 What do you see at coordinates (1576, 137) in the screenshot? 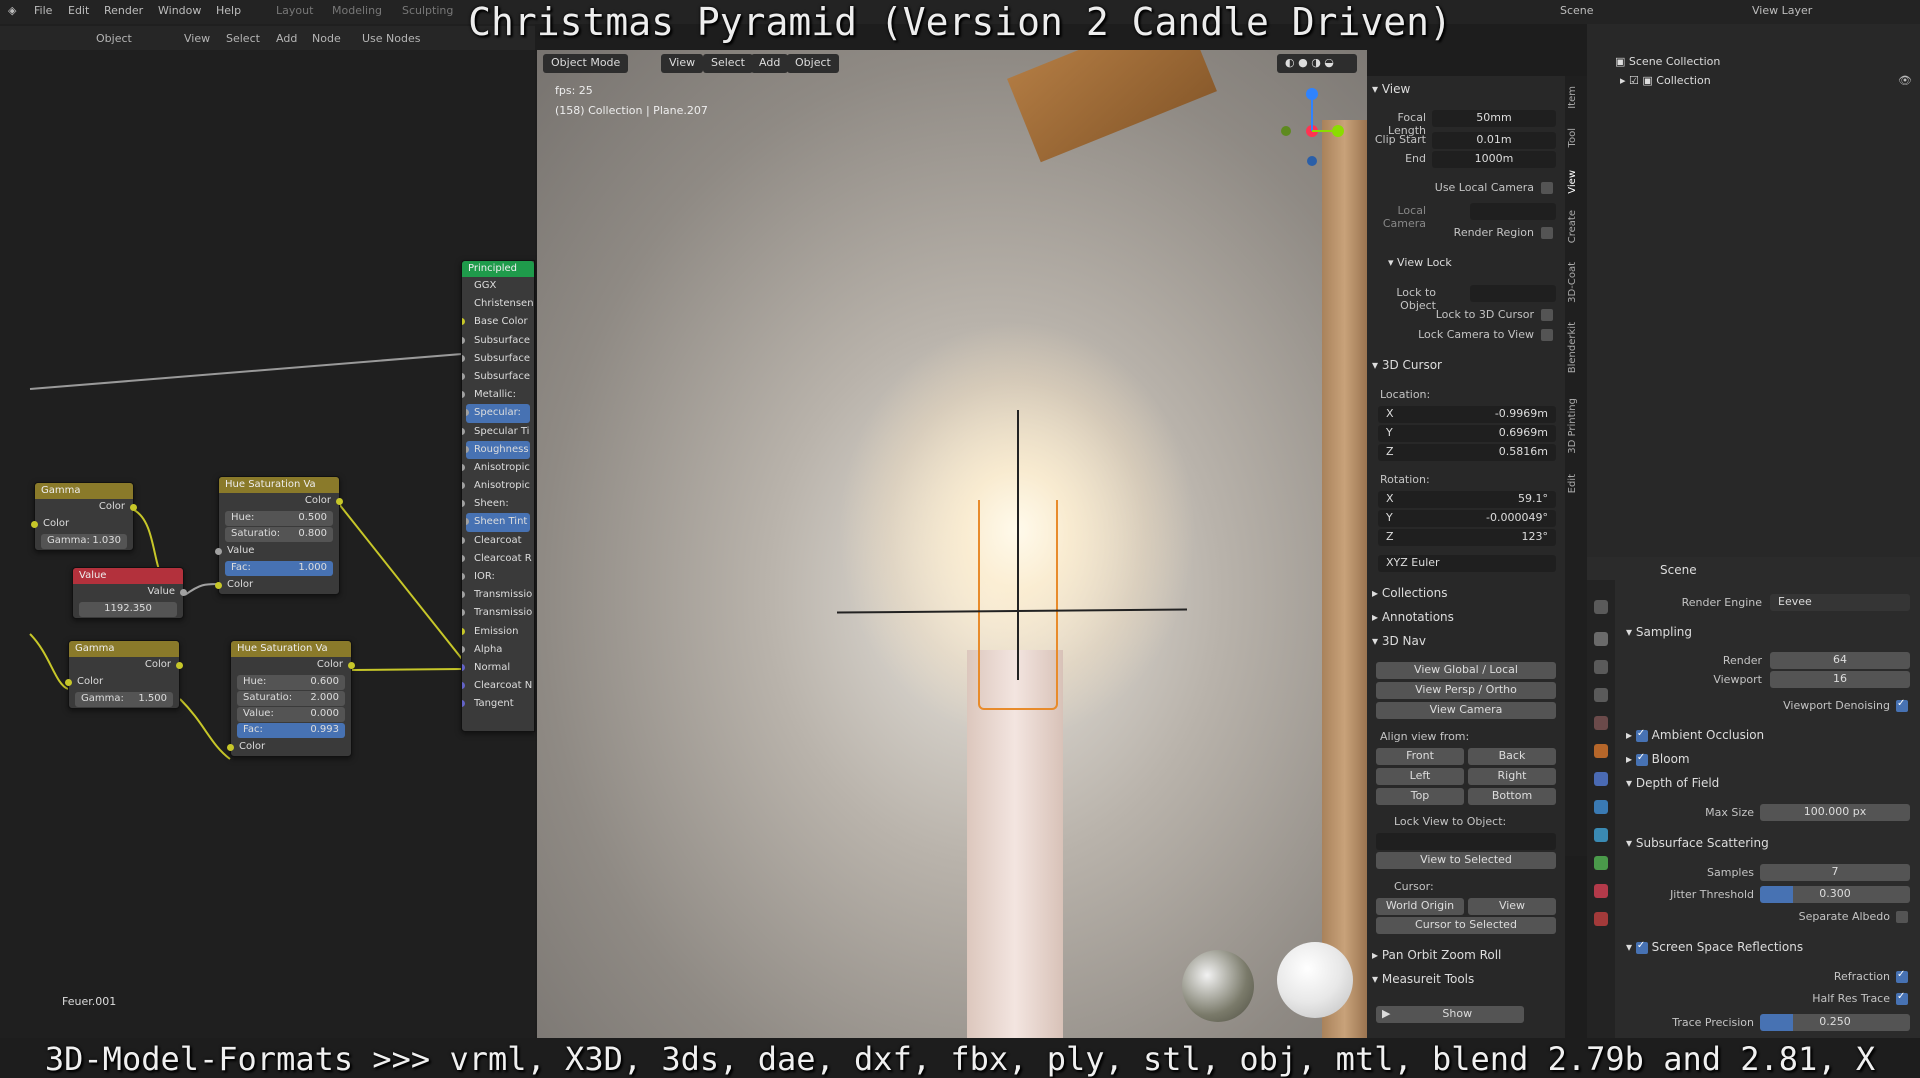
I see `tab-tool: Tool` at bounding box center [1576, 137].